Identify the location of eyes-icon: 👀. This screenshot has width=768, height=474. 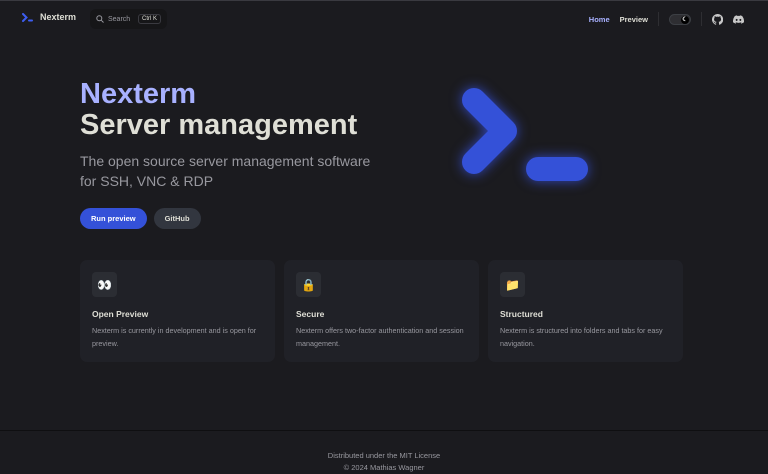
(104, 284).